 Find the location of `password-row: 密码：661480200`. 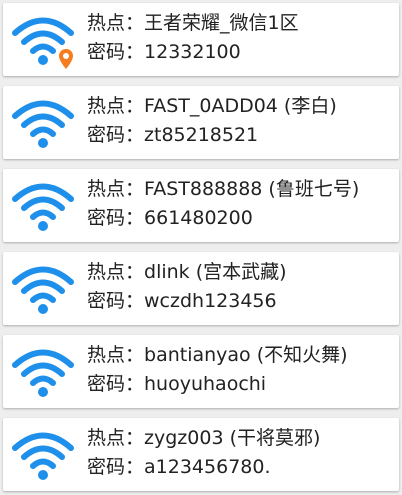

password-row: 密码：661480200 is located at coordinates (241, 218).